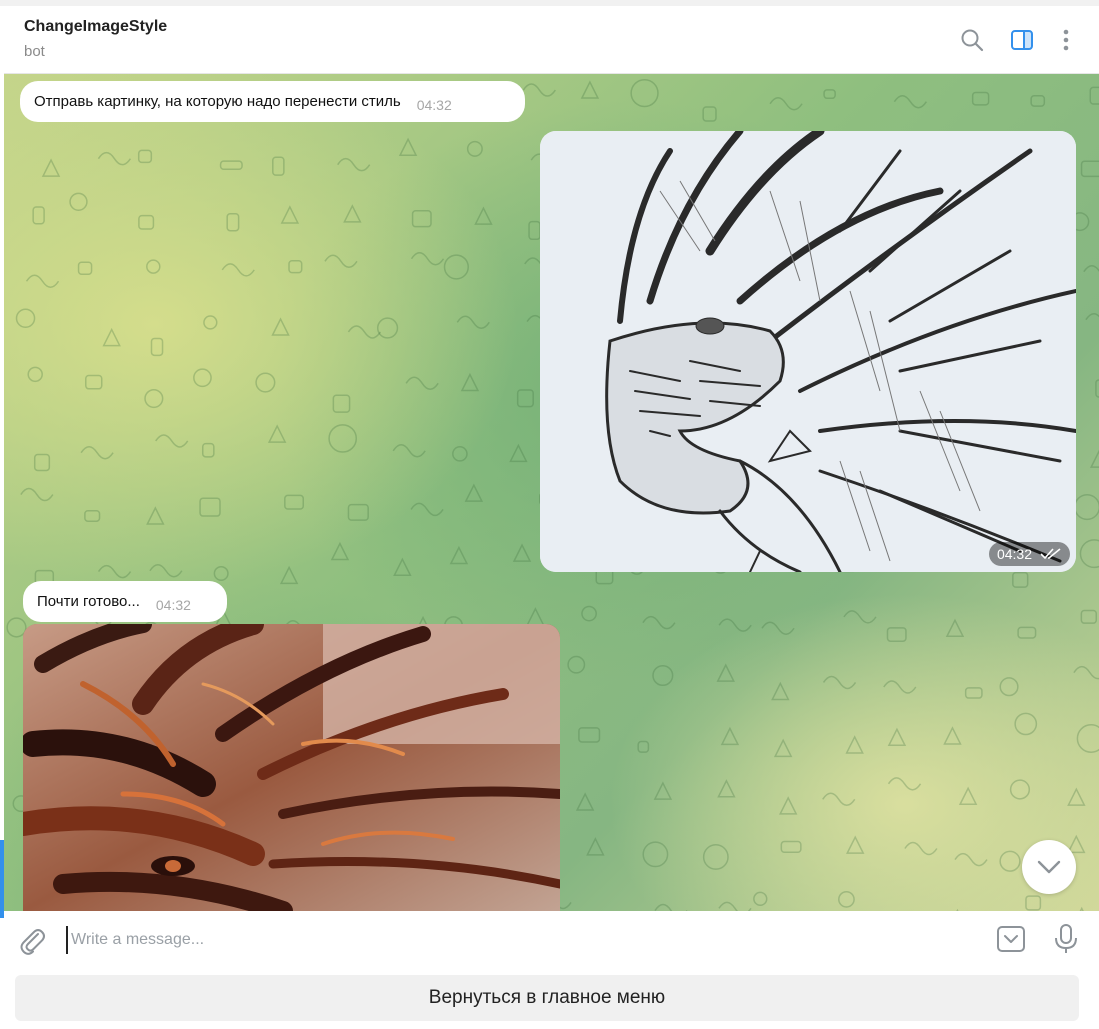 This screenshot has height=1029, width=1099. I want to click on scroll-down-button, so click(1049, 867).